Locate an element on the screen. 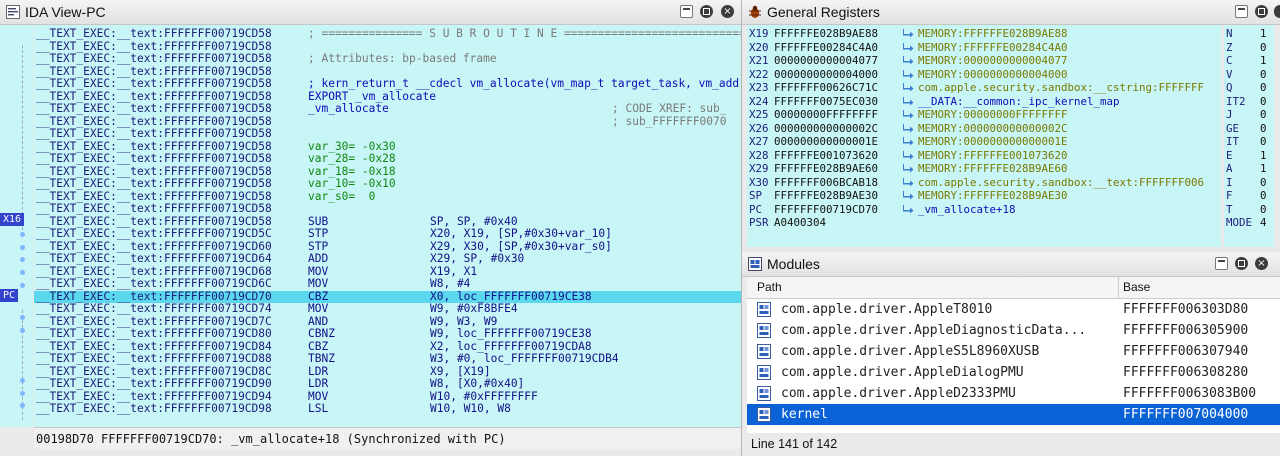 This screenshot has width=1280, height=456. flag-row: IT2 0 is located at coordinates (1249, 102).